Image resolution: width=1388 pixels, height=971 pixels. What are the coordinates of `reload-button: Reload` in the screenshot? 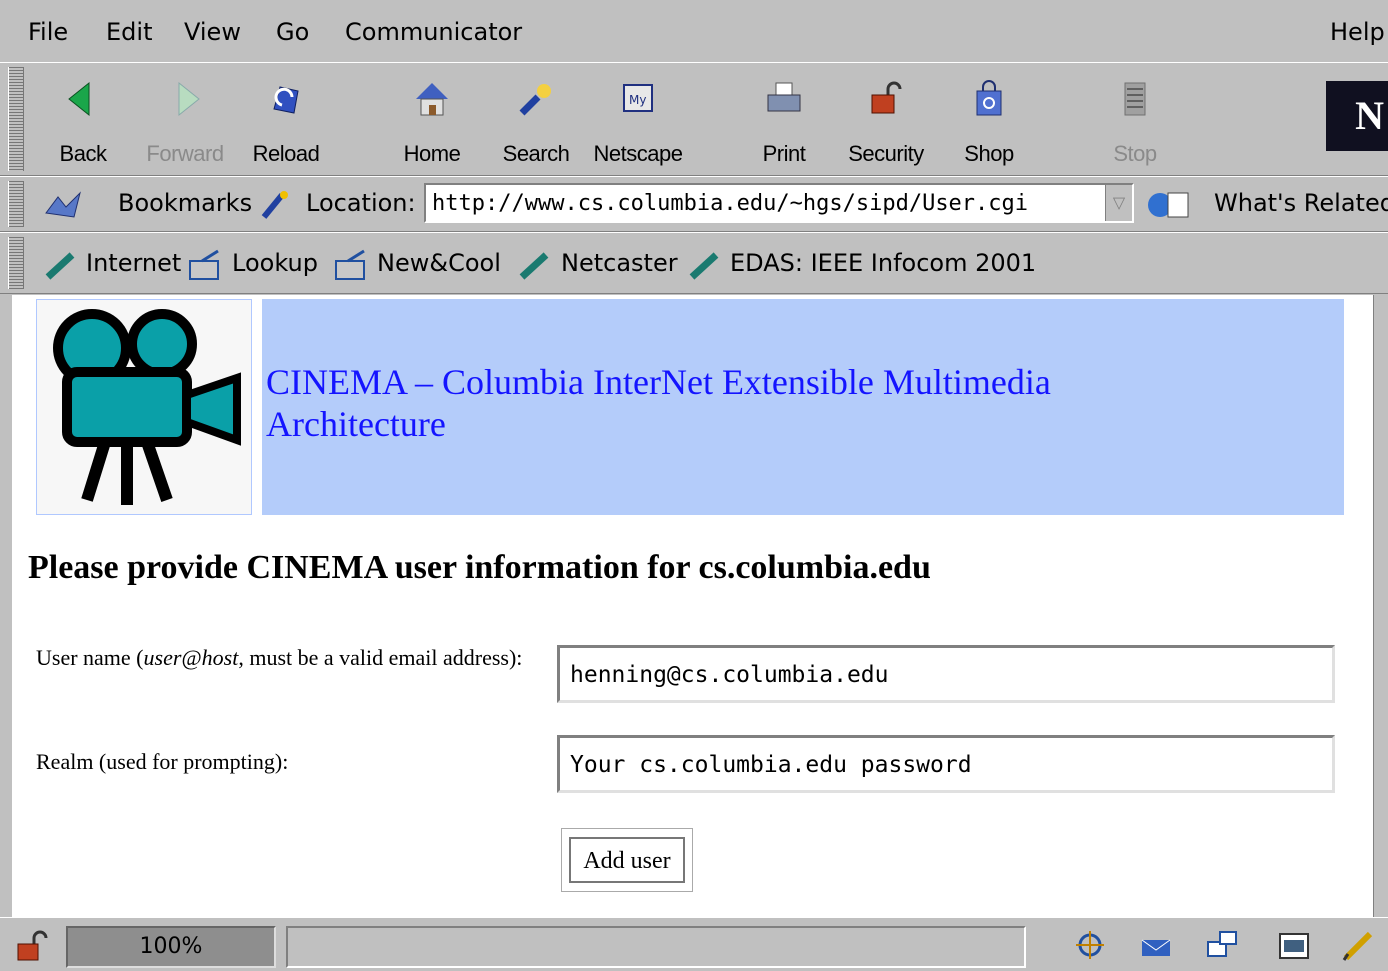 It's located at (286, 120).